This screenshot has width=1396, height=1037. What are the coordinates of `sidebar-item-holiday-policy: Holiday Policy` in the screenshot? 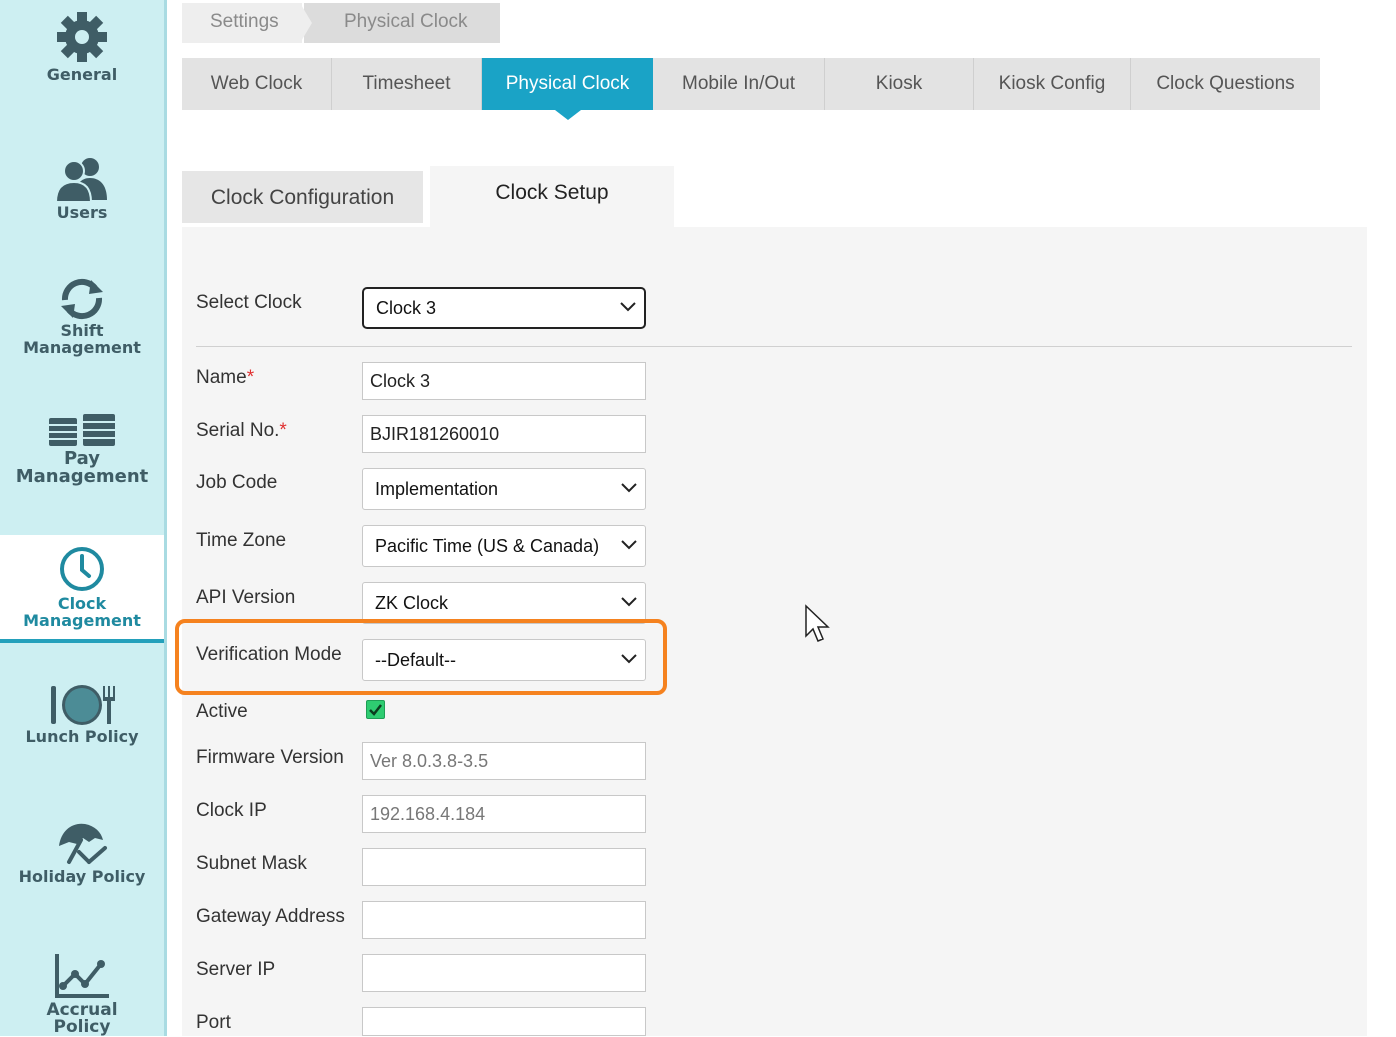 It's located at (82, 858).